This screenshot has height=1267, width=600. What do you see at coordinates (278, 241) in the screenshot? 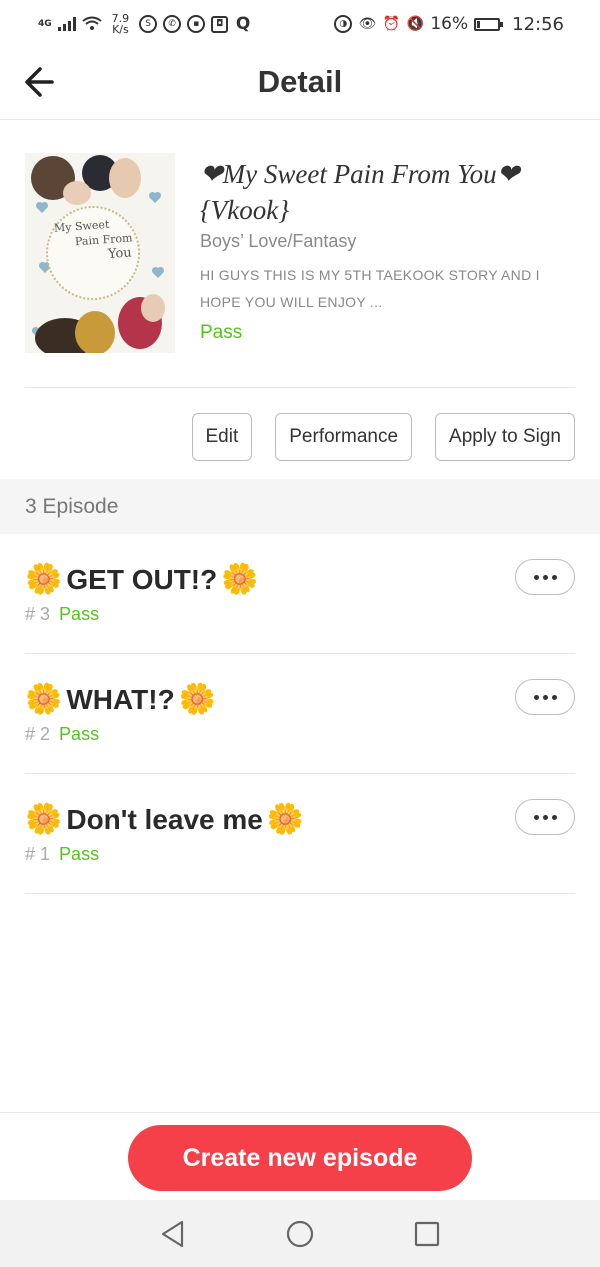
I see `book-genre: Boys’ Love/Fantasy` at bounding box center [278, 241].